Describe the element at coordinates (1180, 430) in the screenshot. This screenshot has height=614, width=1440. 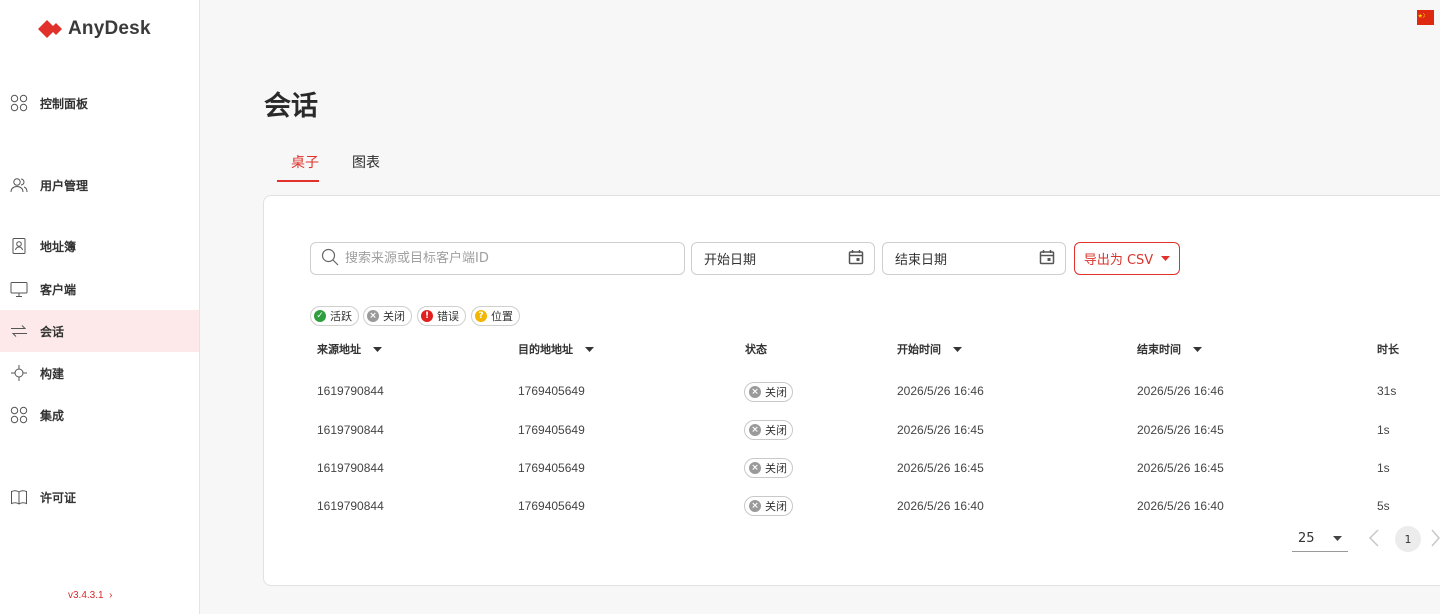
I see `cell-end-time: 2026/5/26 16:45` at that location.